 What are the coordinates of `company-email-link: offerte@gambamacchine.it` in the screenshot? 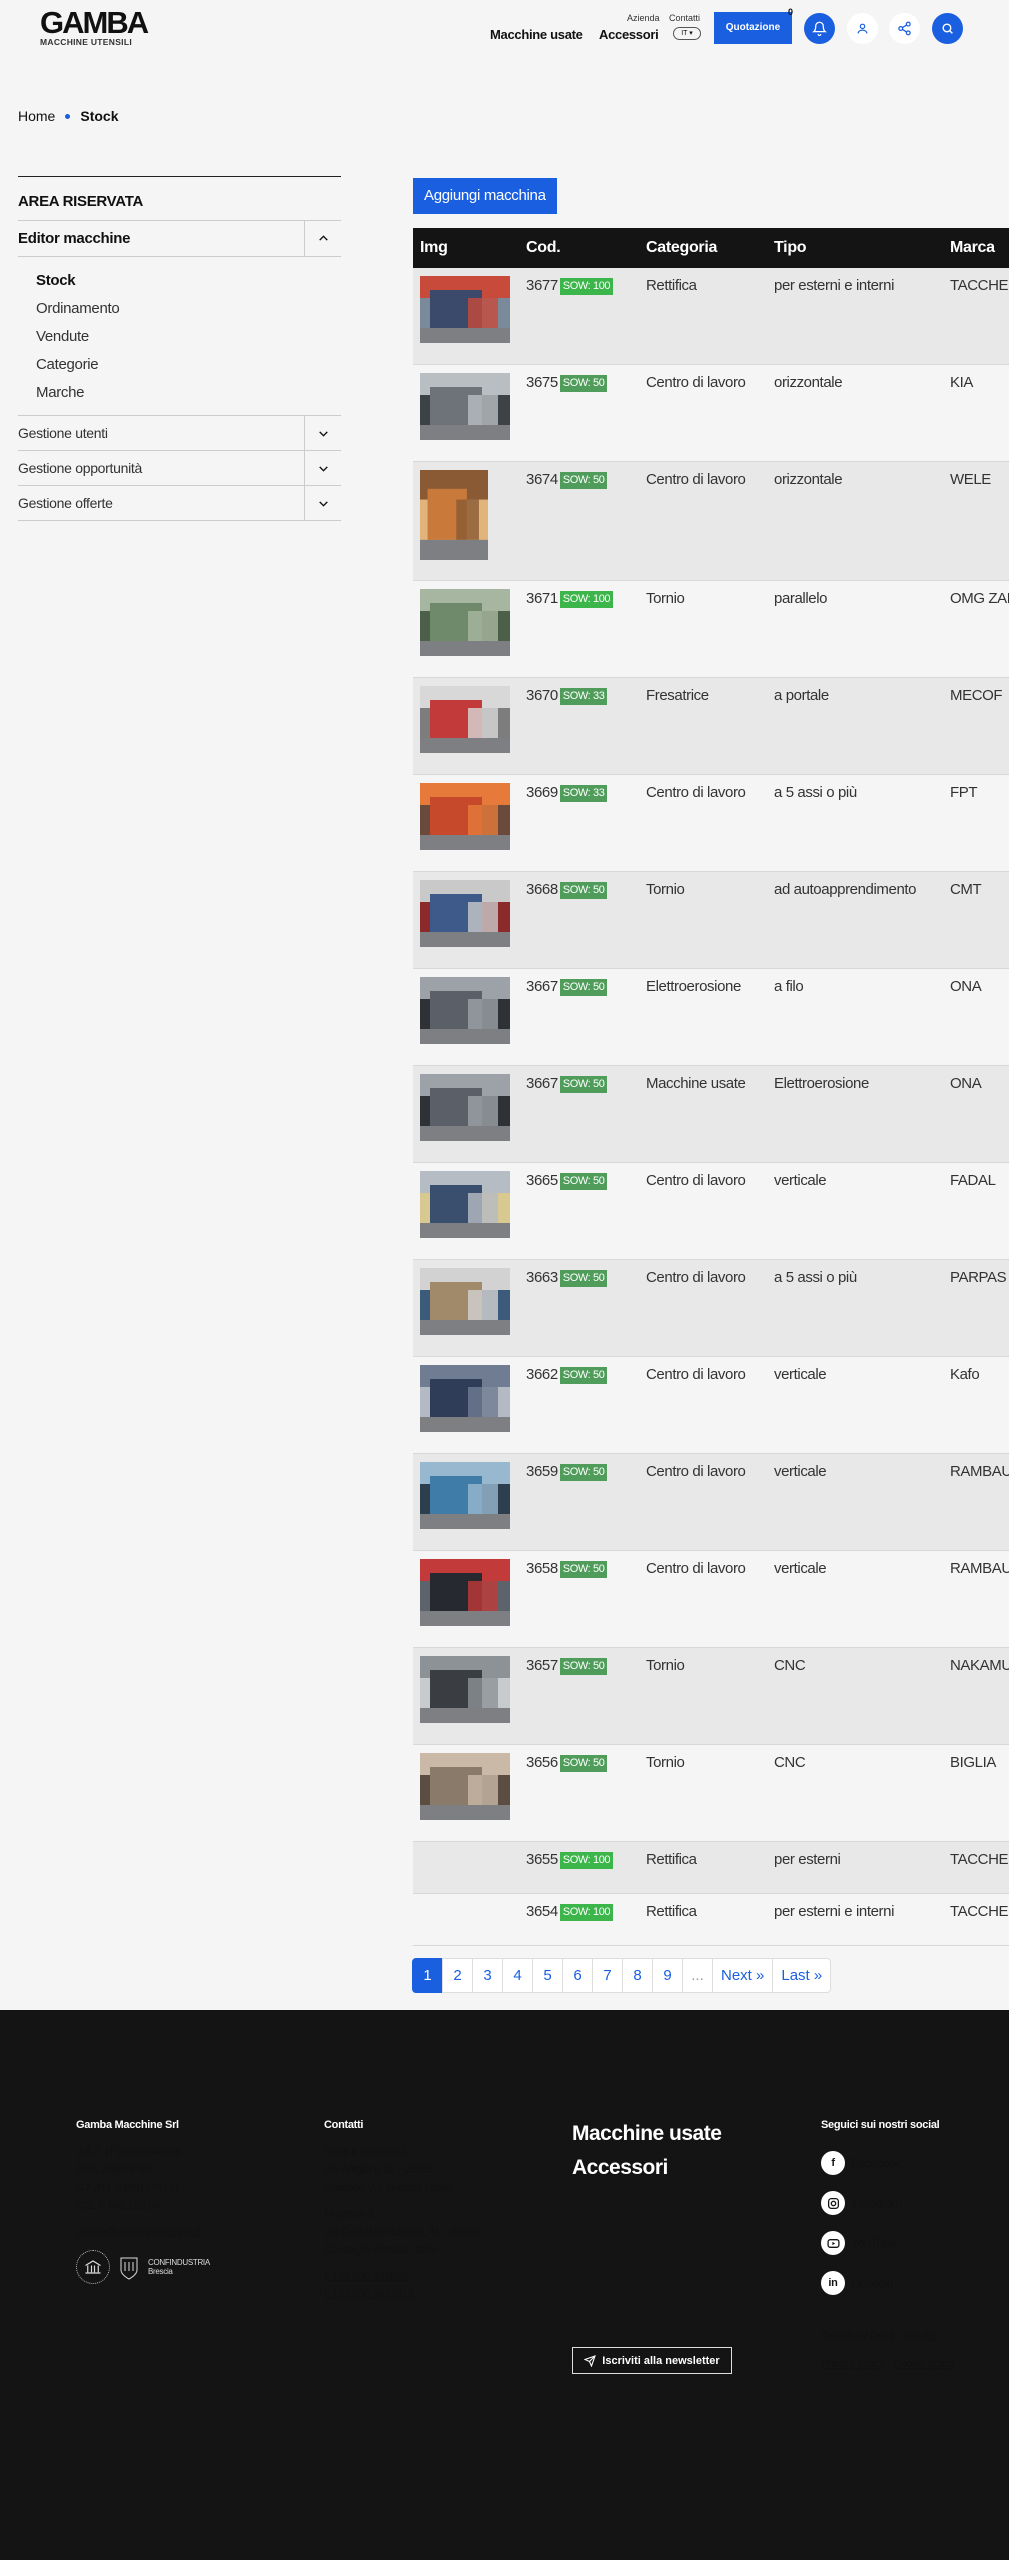 It's located at (176, 2232).